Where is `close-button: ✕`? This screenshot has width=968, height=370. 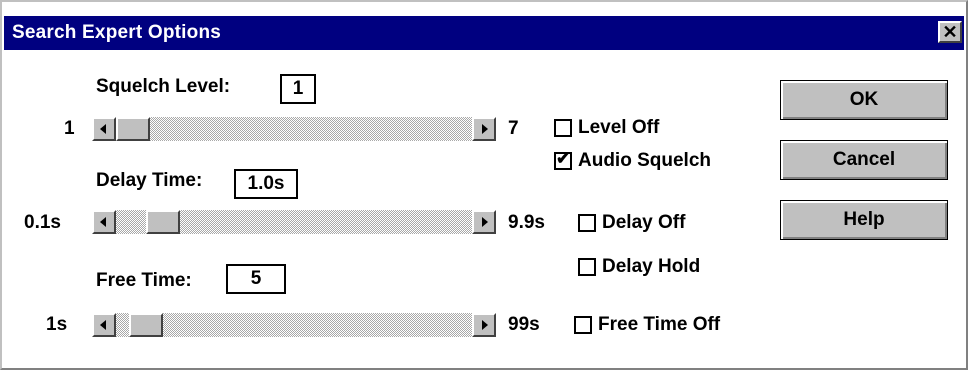
close-button: ✕ is located at coordinates (950, 32).